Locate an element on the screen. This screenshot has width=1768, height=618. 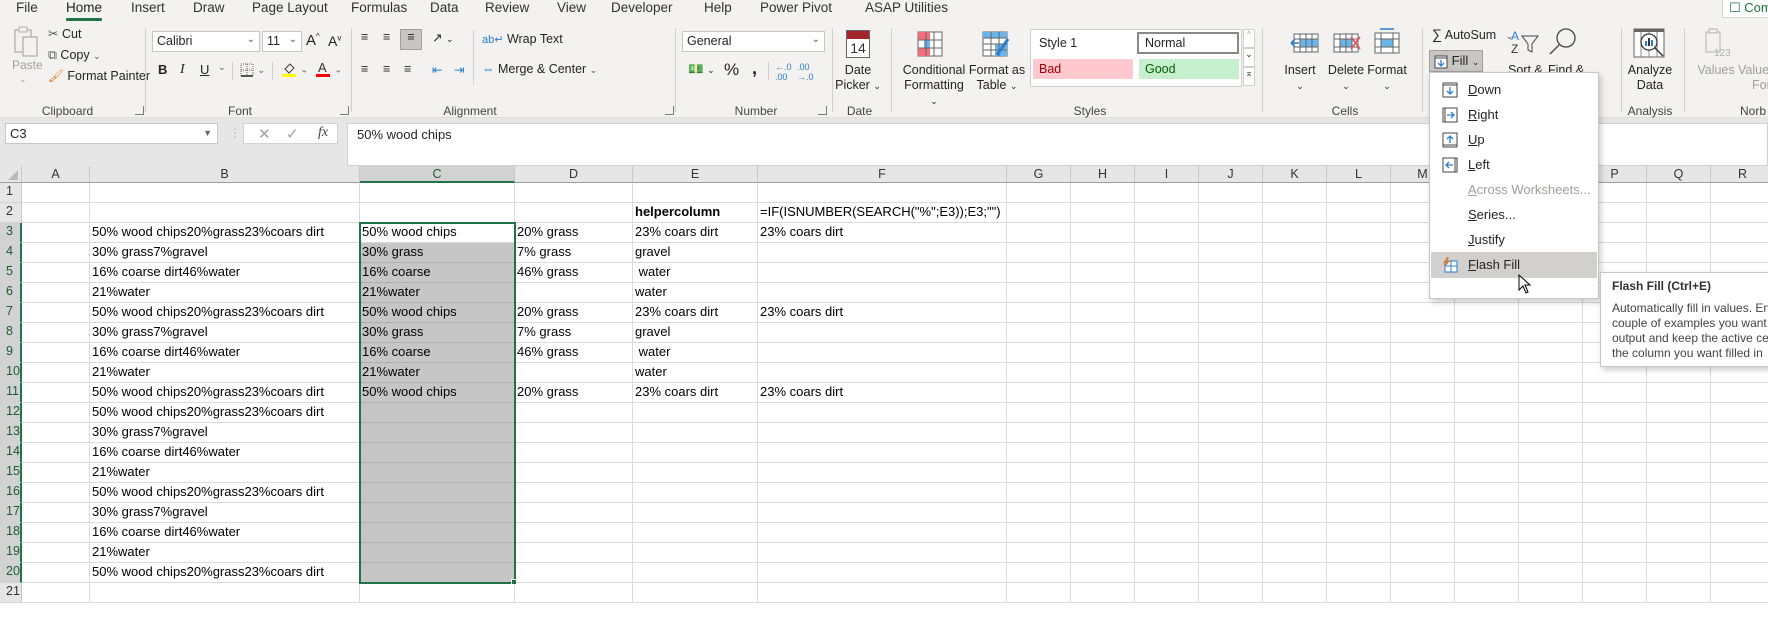
cell-o16 is located at coordinates (1551, 493).